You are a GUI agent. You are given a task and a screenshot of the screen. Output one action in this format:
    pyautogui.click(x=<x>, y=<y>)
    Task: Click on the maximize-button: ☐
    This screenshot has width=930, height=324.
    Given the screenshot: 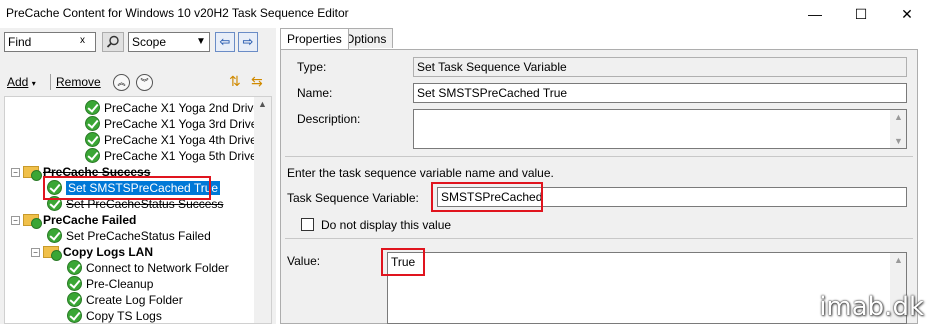 What is the action you would take?
    pyautogui.click(x=861, y=14)
    